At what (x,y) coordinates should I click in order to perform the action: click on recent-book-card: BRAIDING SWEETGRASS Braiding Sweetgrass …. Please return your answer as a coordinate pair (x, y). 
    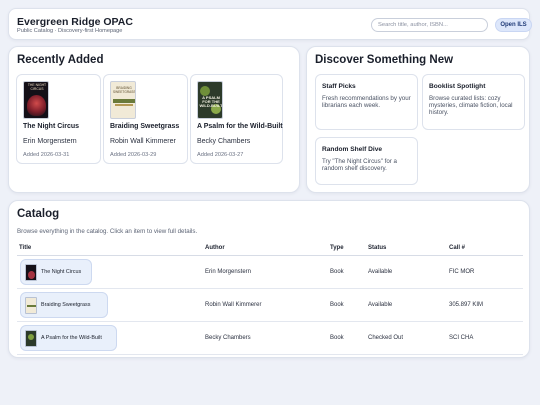
    Looking at the image, I should click on (145, 119).